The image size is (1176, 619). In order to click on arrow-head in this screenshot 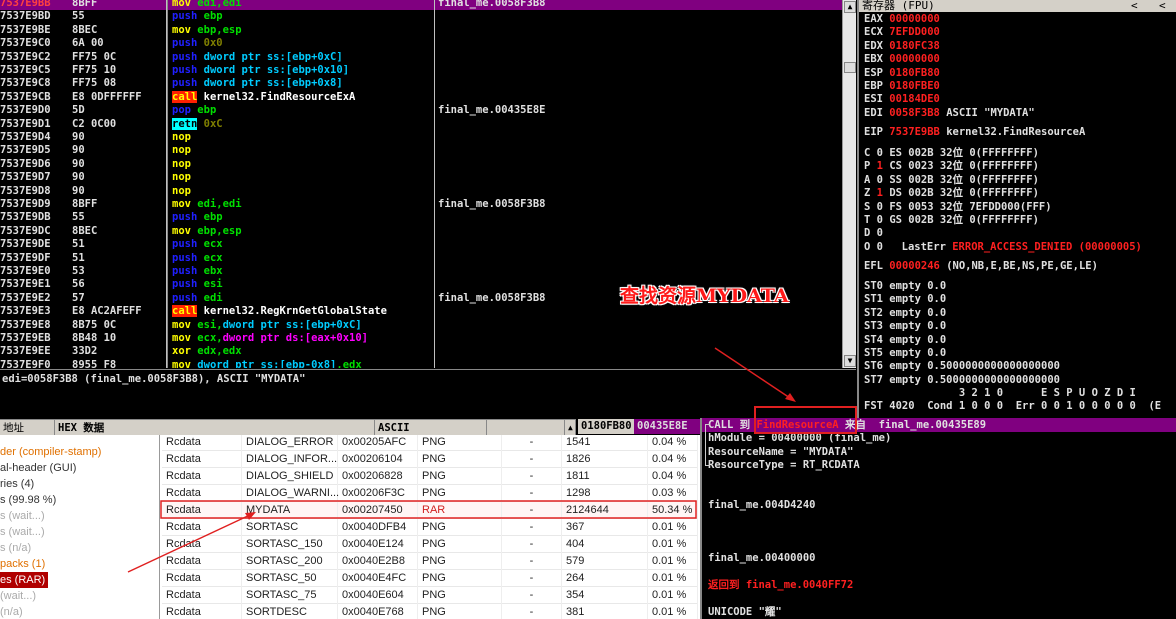, I will do `click(790, 397)`.